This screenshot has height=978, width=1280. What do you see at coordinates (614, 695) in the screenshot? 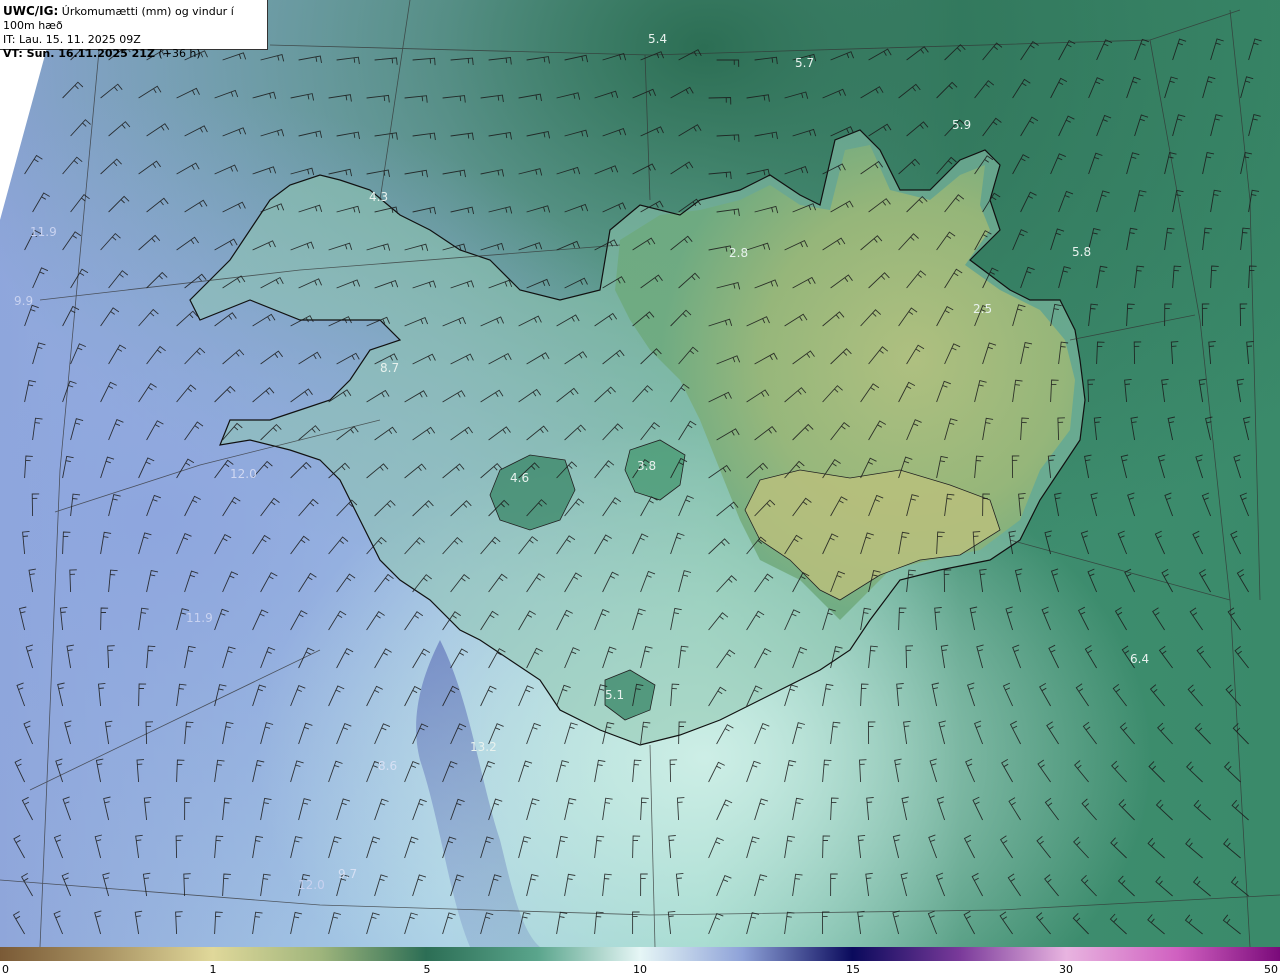
I see `value-label: 5.1` at bounding box center [614, 695].